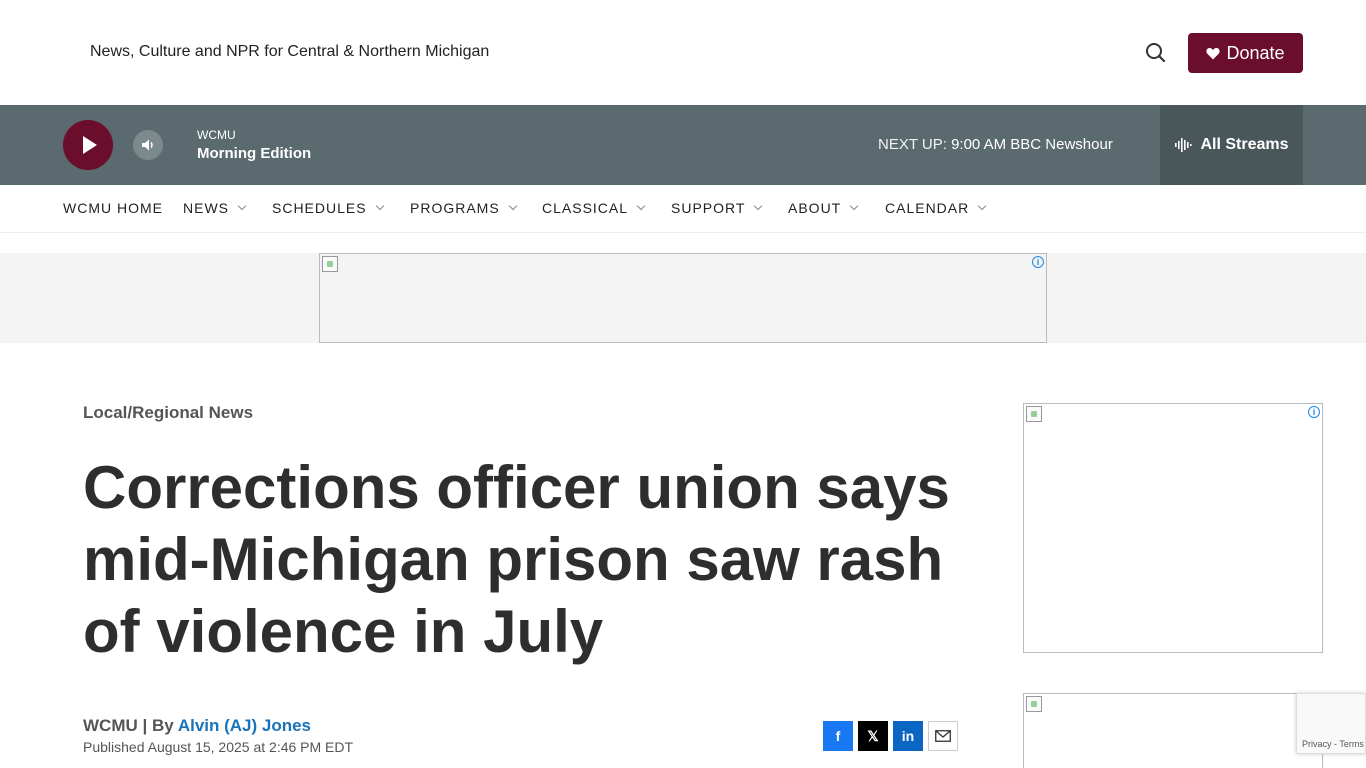 The height and width of the screenshot is (768, 1366). I want to click on sidebar-ad-1: i, so click(1173, 528).